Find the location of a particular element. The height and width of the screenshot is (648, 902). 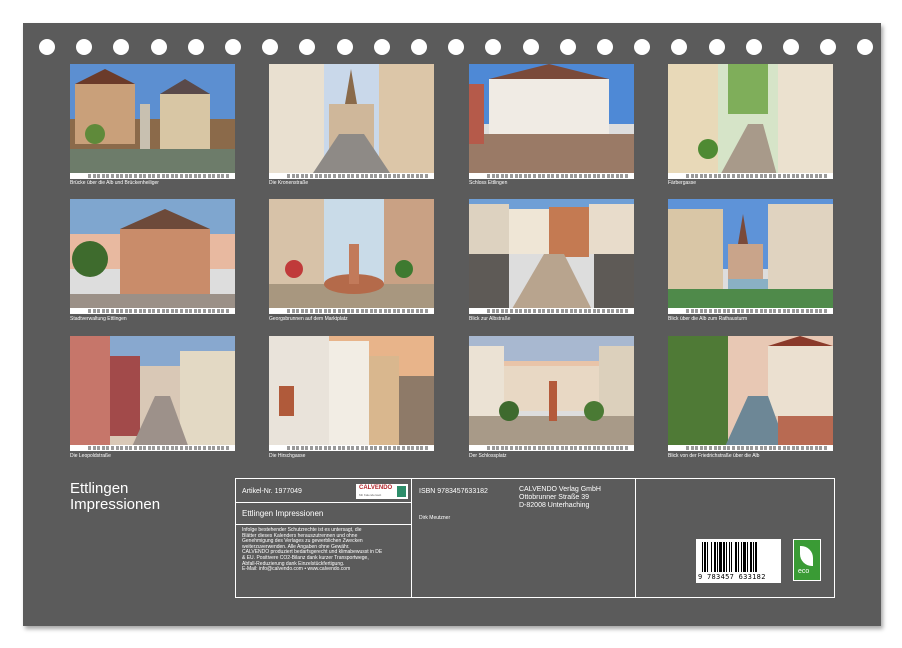

author: Dirk Meutzner is located at coordinates (435, 518).